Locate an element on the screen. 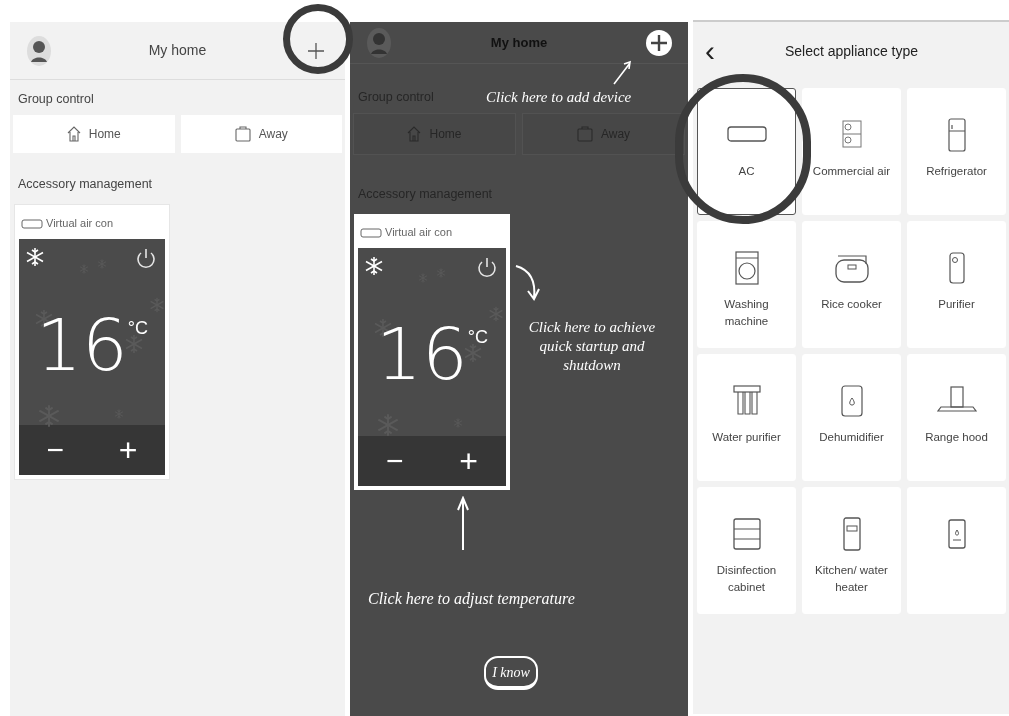  appliance-tile: Range hood is located at coordinates (956, 417).